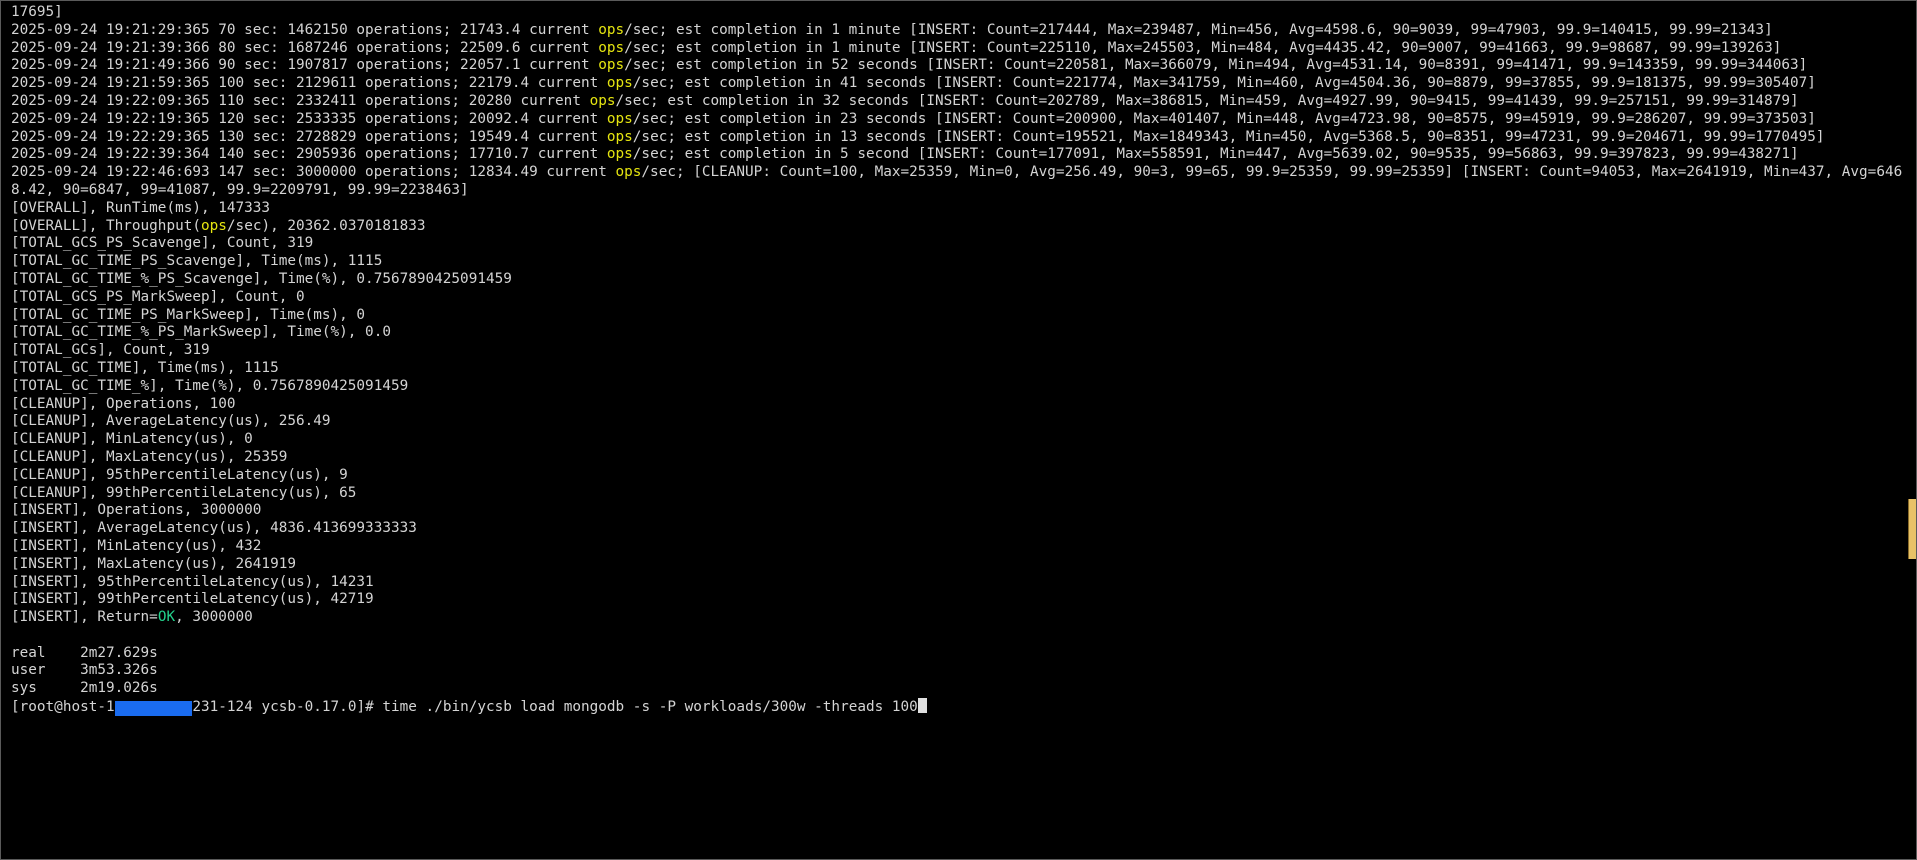 Image resolution: width=1917 pixels, height=860 pixels. What do you see at coordinates (959, 547) in the screenshot?
I see `terminal-line: [INSERT], MinLatency(us), 432` at bounding box center [959, 547].